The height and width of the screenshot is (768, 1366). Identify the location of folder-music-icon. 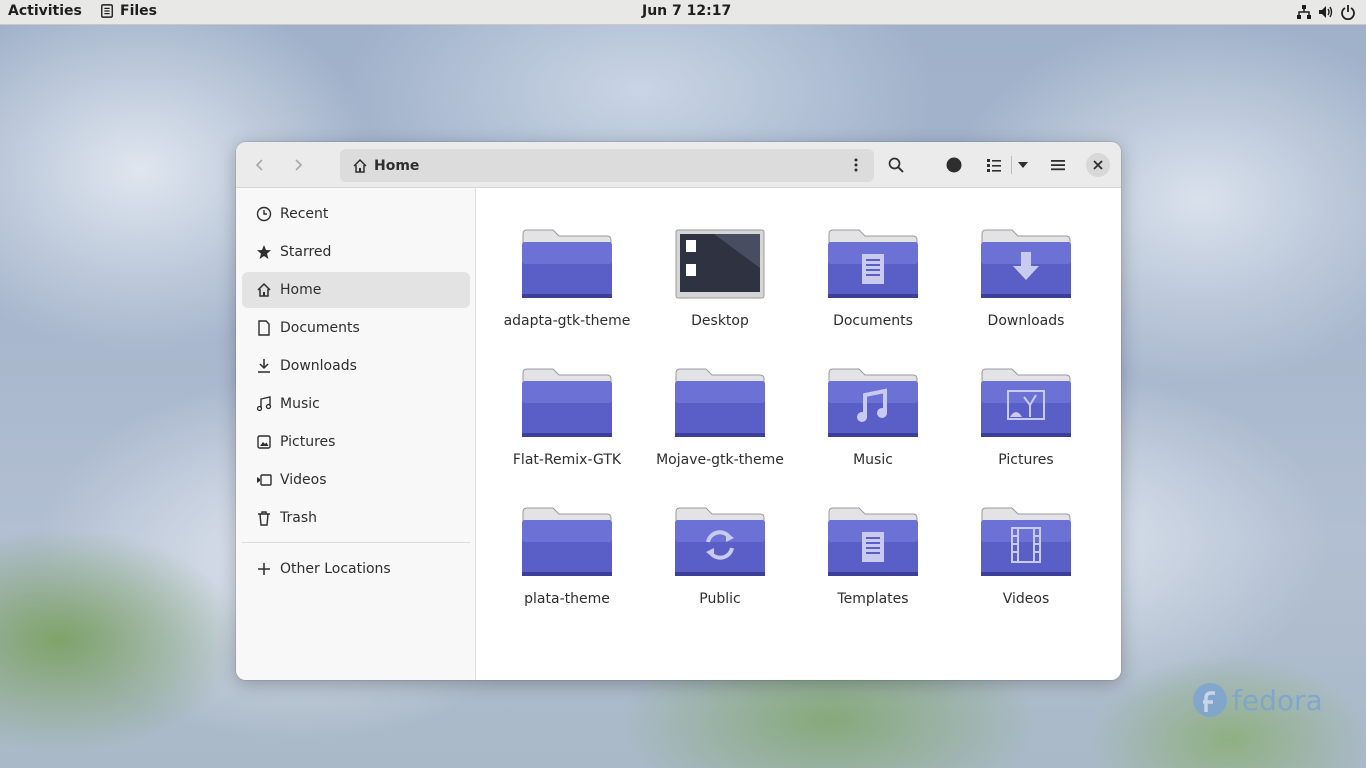
(873, 402).